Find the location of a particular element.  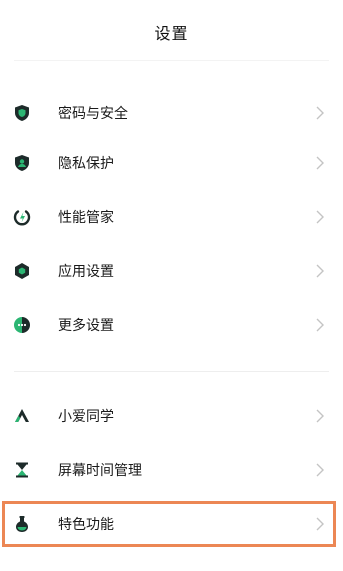

settings-item-label: 特色功能 is located at coordinates (86, 525).